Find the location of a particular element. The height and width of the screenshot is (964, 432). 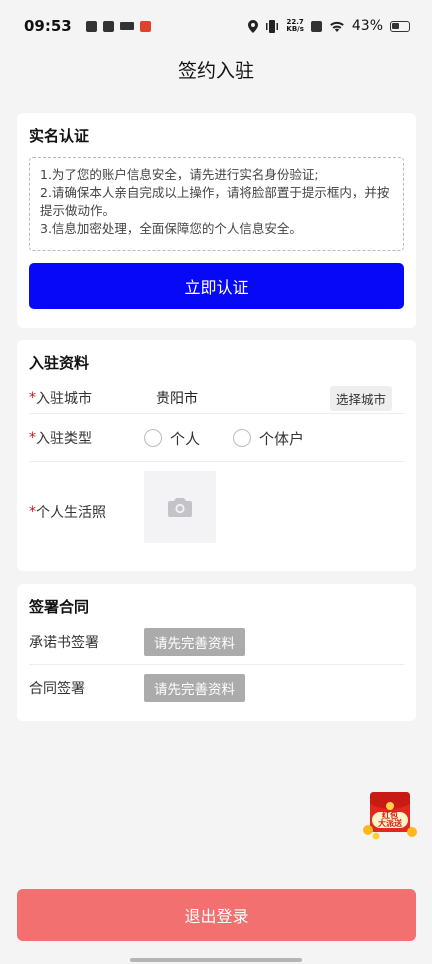

contract-row-label: 合同签署 is located at coordinates (57, 689).